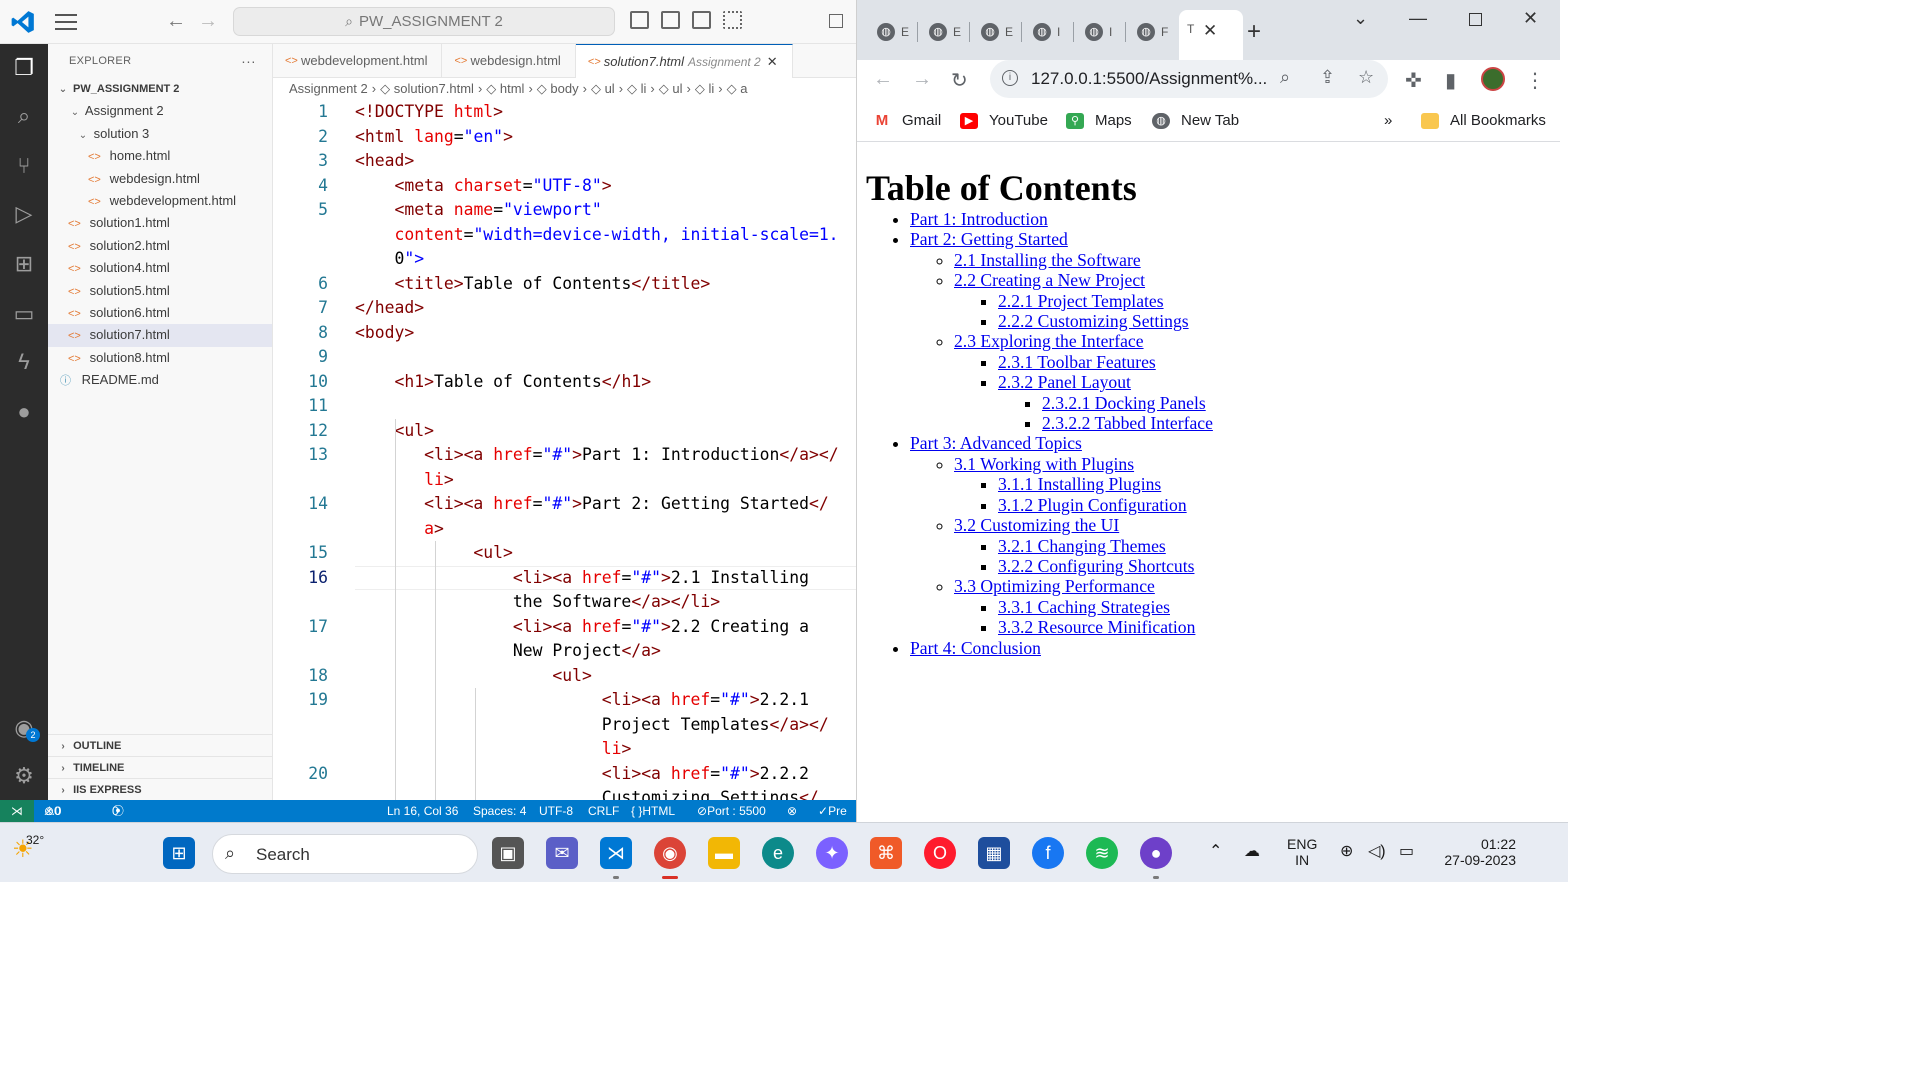 This screenshot has height=1080, width=1920. What do you see at coordinates (160, 246) in the screenshot?
I see `tree-file: <> solution2.html` at bounding box center [160, 246].